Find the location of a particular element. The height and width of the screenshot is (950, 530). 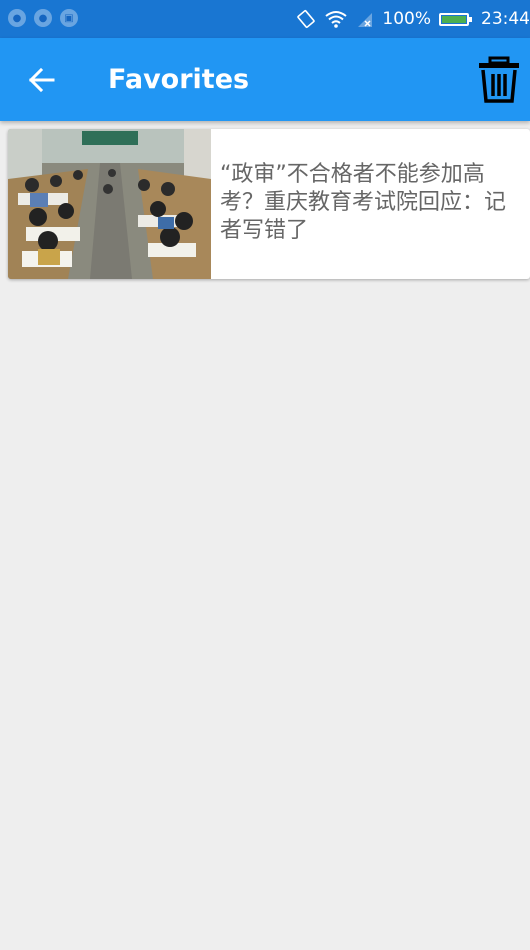

status-right: 100% 23:44 is located at coordinates (413, 19).